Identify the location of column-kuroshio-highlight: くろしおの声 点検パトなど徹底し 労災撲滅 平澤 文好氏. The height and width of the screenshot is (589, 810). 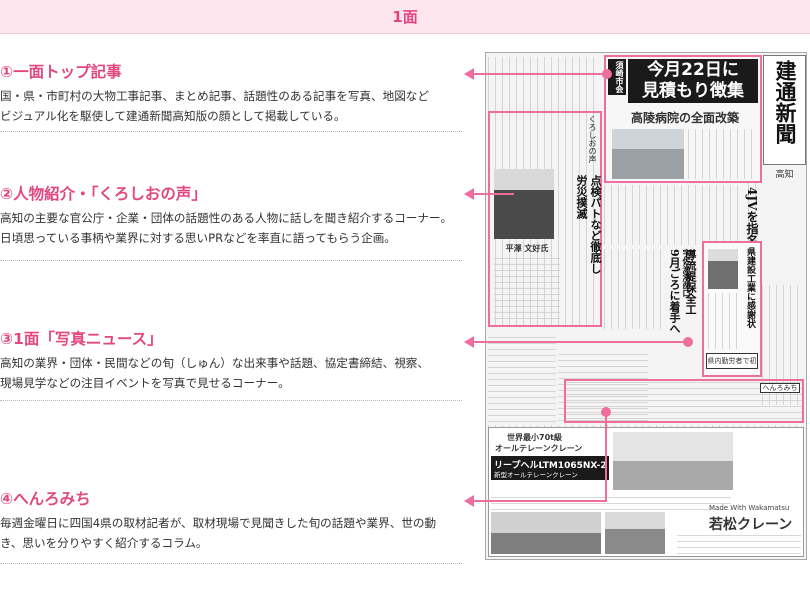
(545, 219).